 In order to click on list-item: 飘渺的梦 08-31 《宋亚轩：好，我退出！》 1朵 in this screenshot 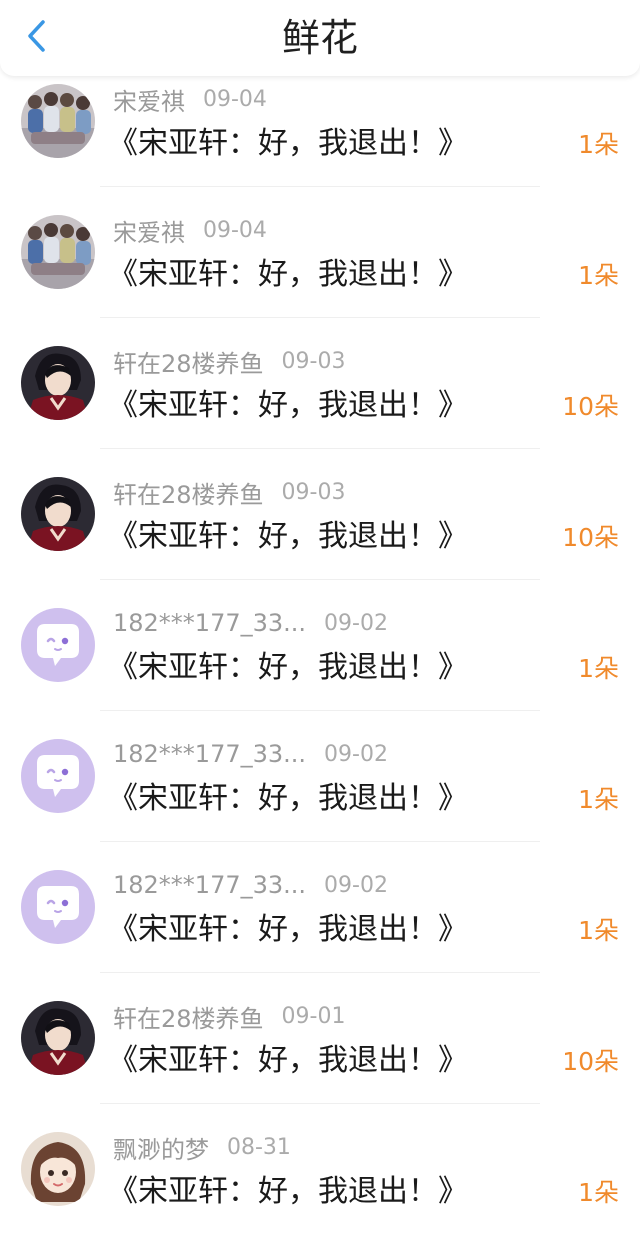, I will do `click(320, 1189)`.